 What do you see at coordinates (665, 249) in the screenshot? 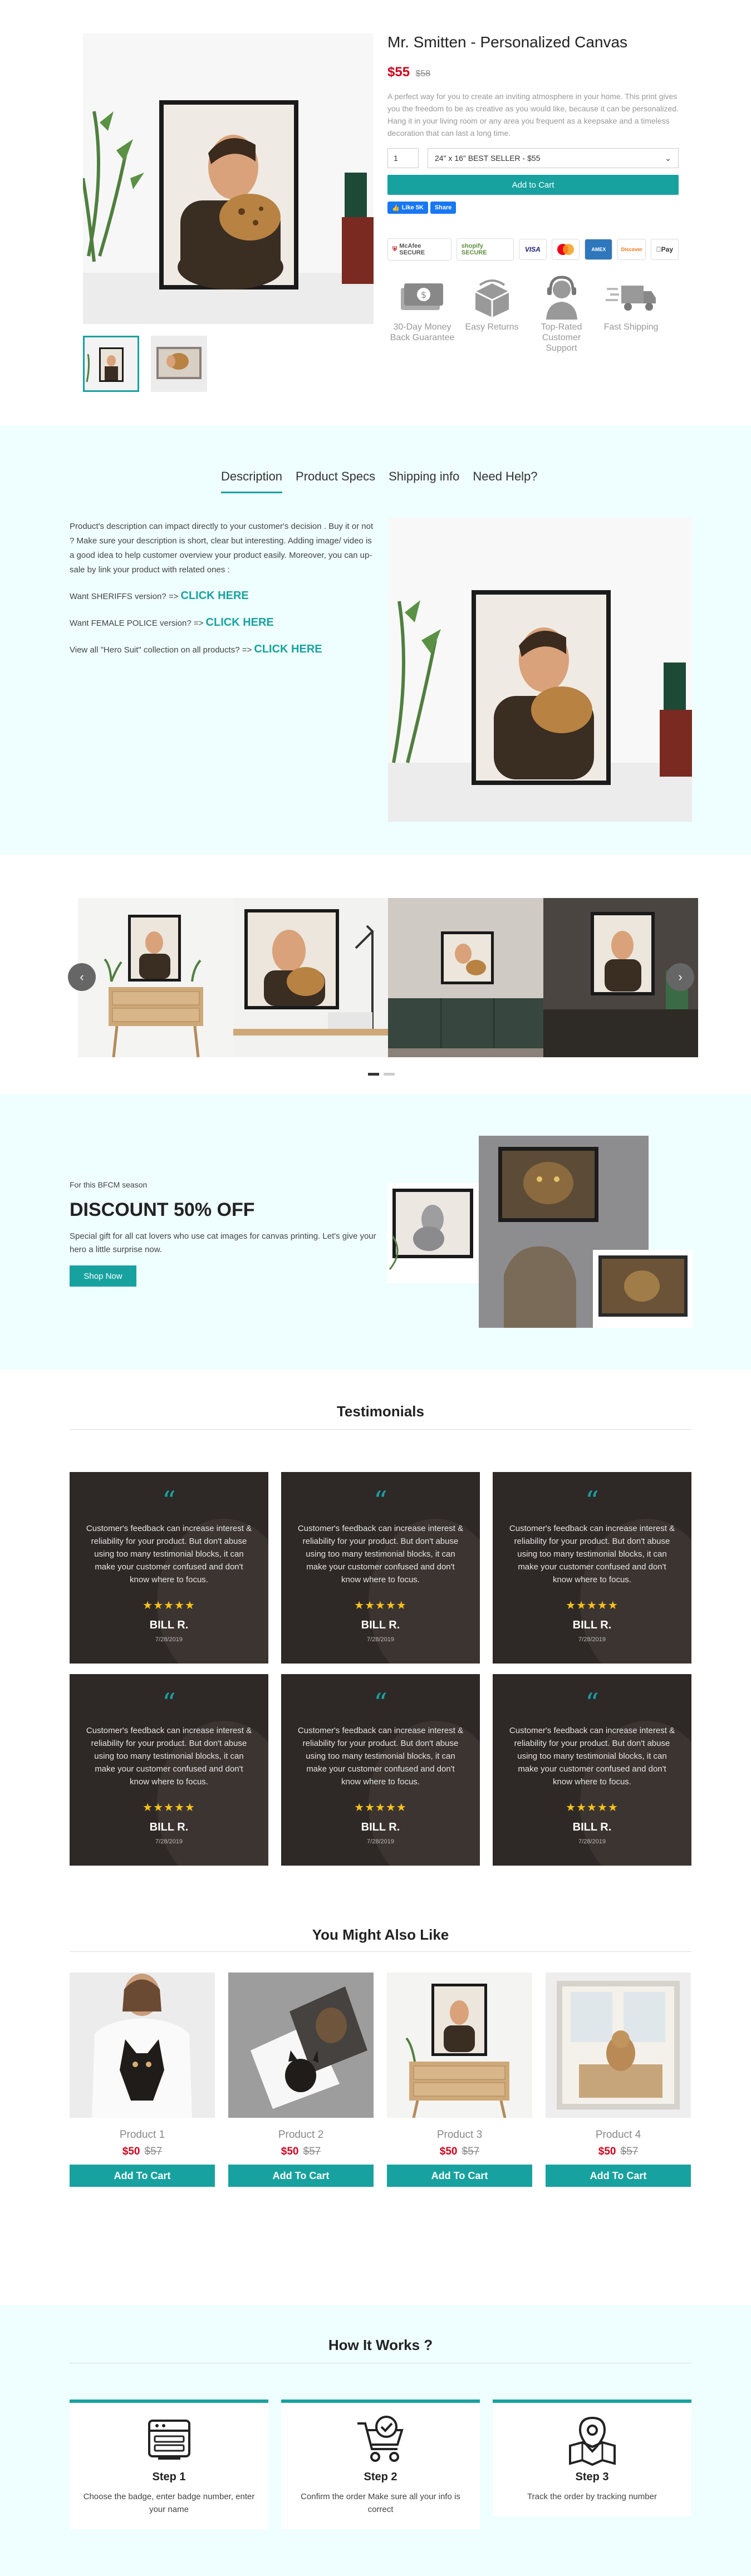
I see `apple-pay-icon: Pay` at bounding box center [665, 249].